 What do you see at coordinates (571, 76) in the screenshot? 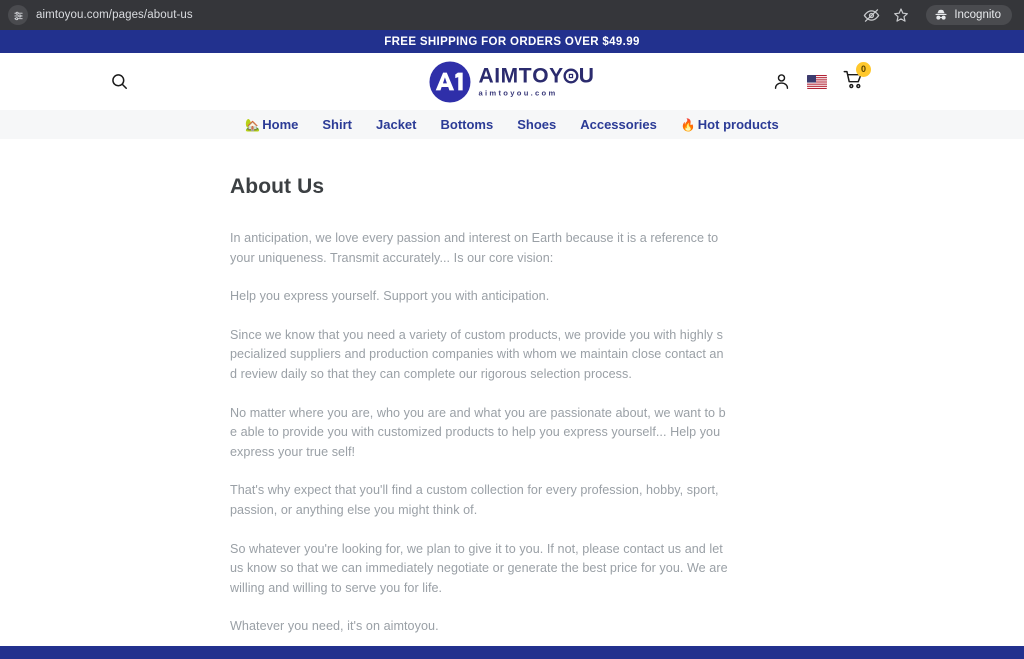
I see `logo-globe-o-icon` at bounding box center [571, 76].